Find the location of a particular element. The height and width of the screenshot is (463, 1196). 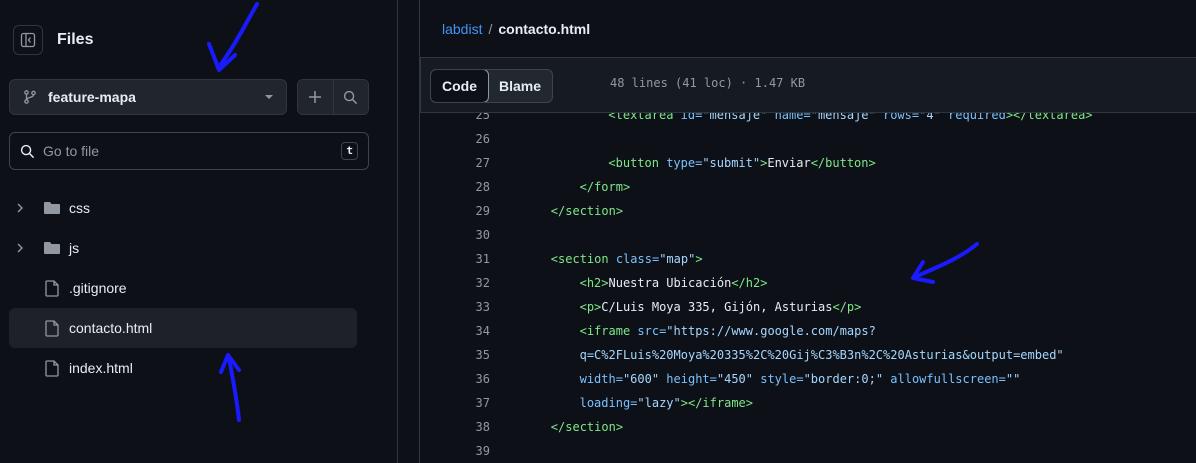

line-number: 25 is located at coordinates (455, 117).